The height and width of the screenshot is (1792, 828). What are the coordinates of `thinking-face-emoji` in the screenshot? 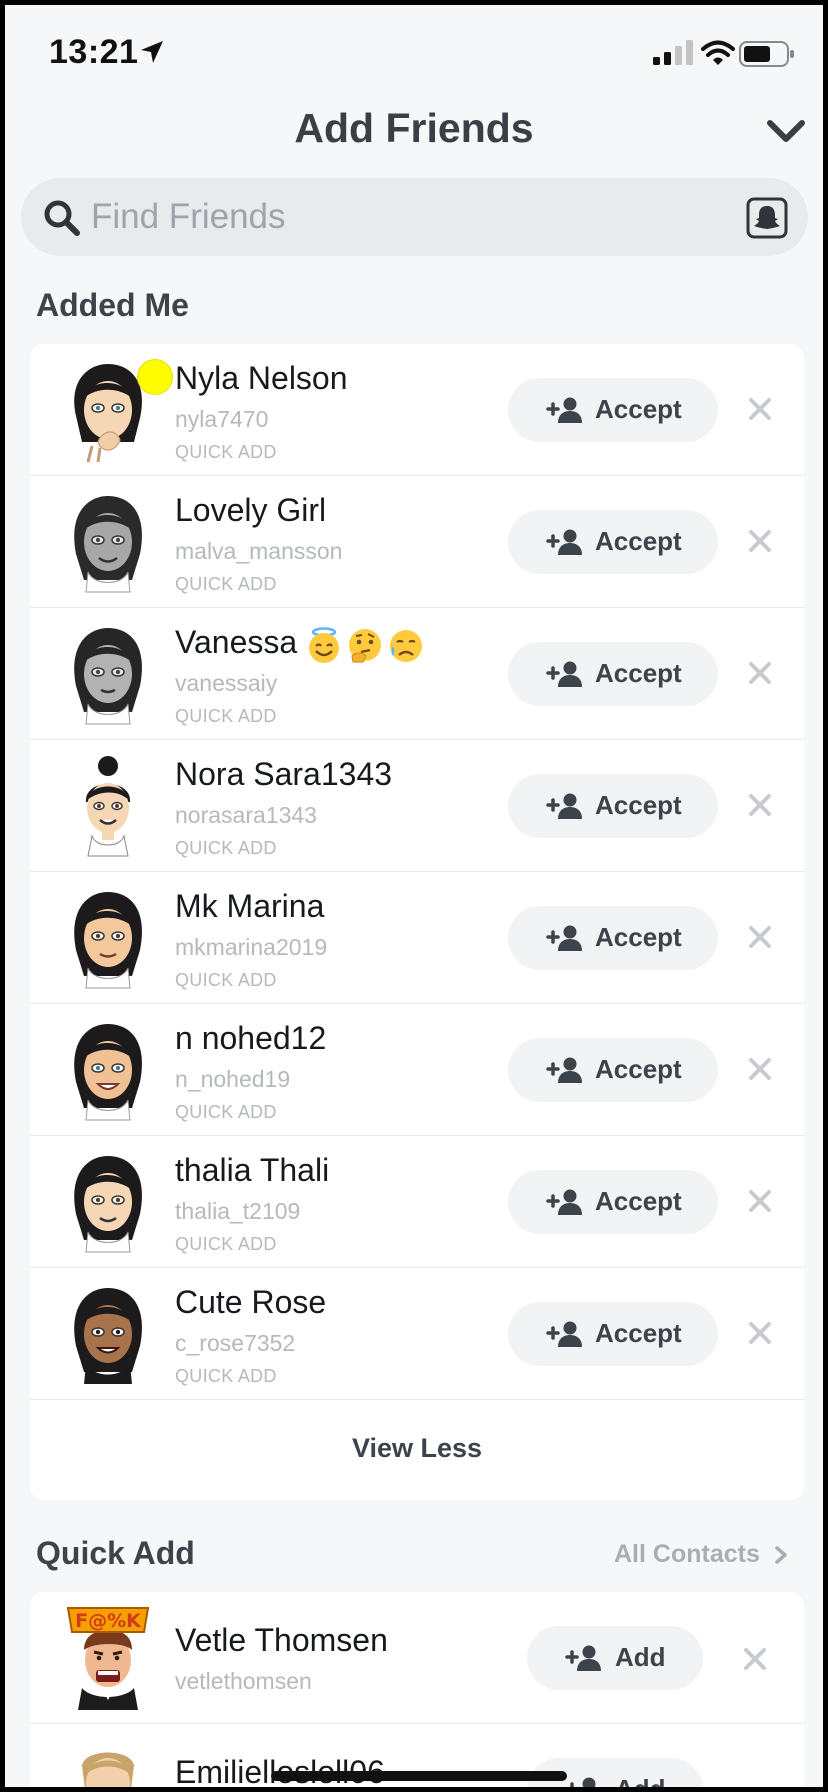 It's located at (365, 646).